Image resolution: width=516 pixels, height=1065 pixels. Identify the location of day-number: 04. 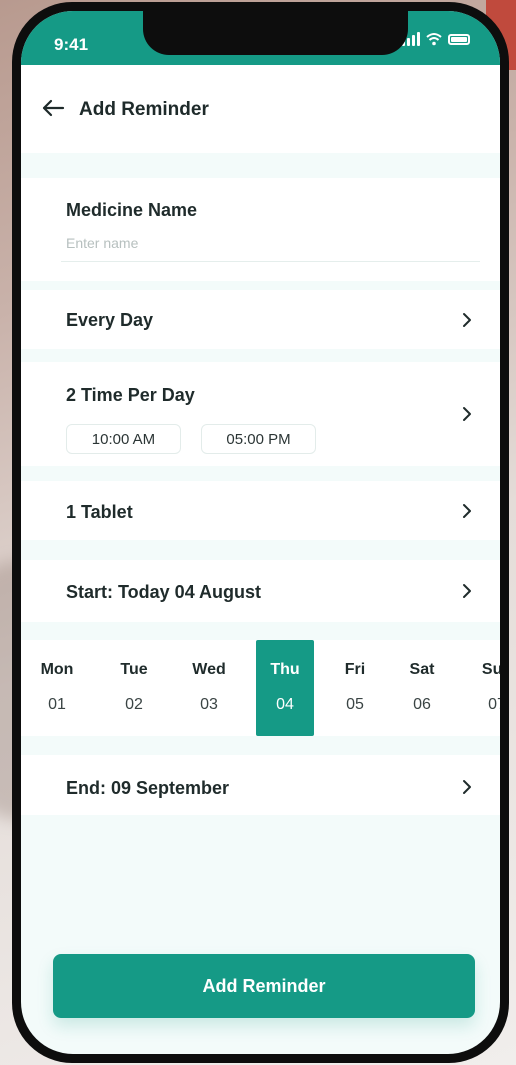
(285, 704).